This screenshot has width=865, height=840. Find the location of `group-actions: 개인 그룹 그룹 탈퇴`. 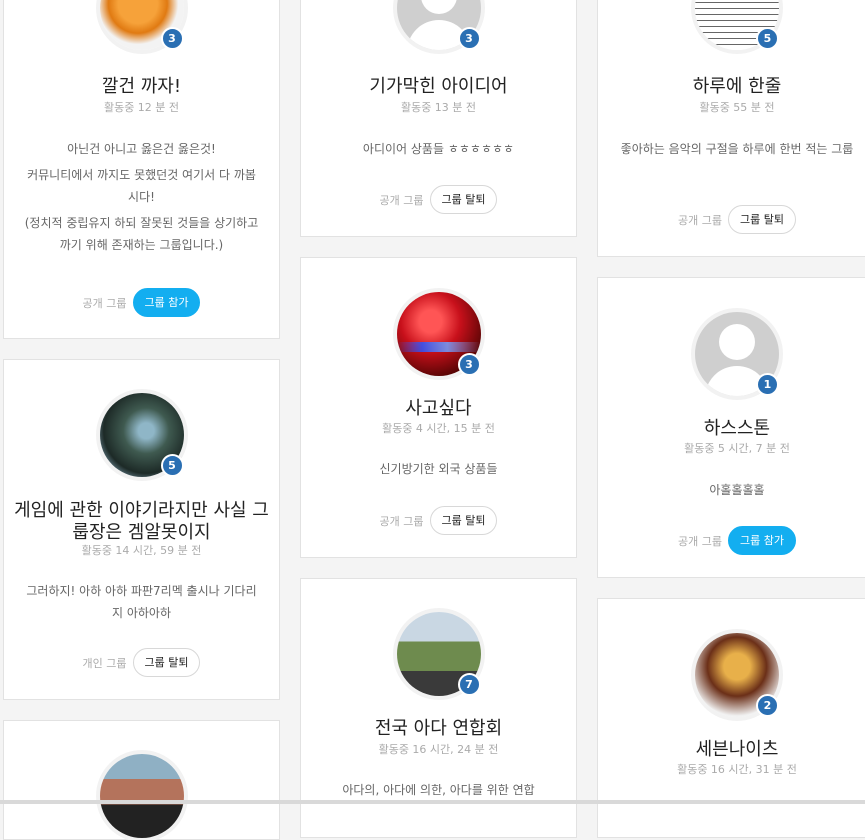

group-actions: 개인 그룹 그룹 탈퇴 is located at coordinates (141, 662).